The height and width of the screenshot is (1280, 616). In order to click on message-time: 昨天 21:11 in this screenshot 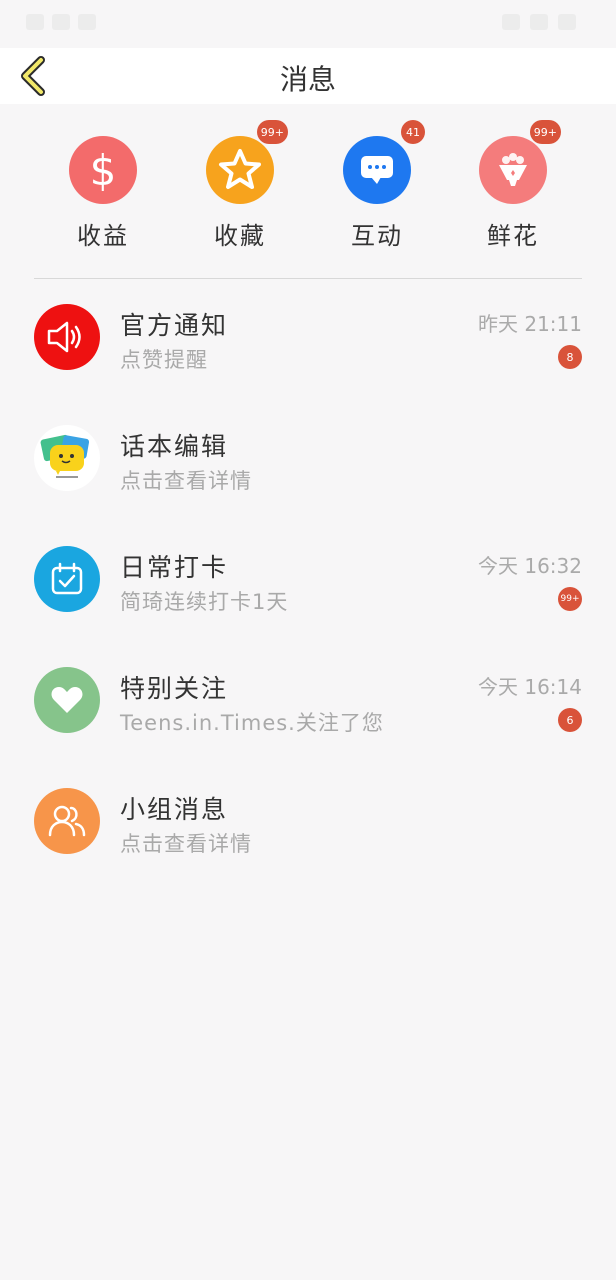, I will do `click(530, 324)`.